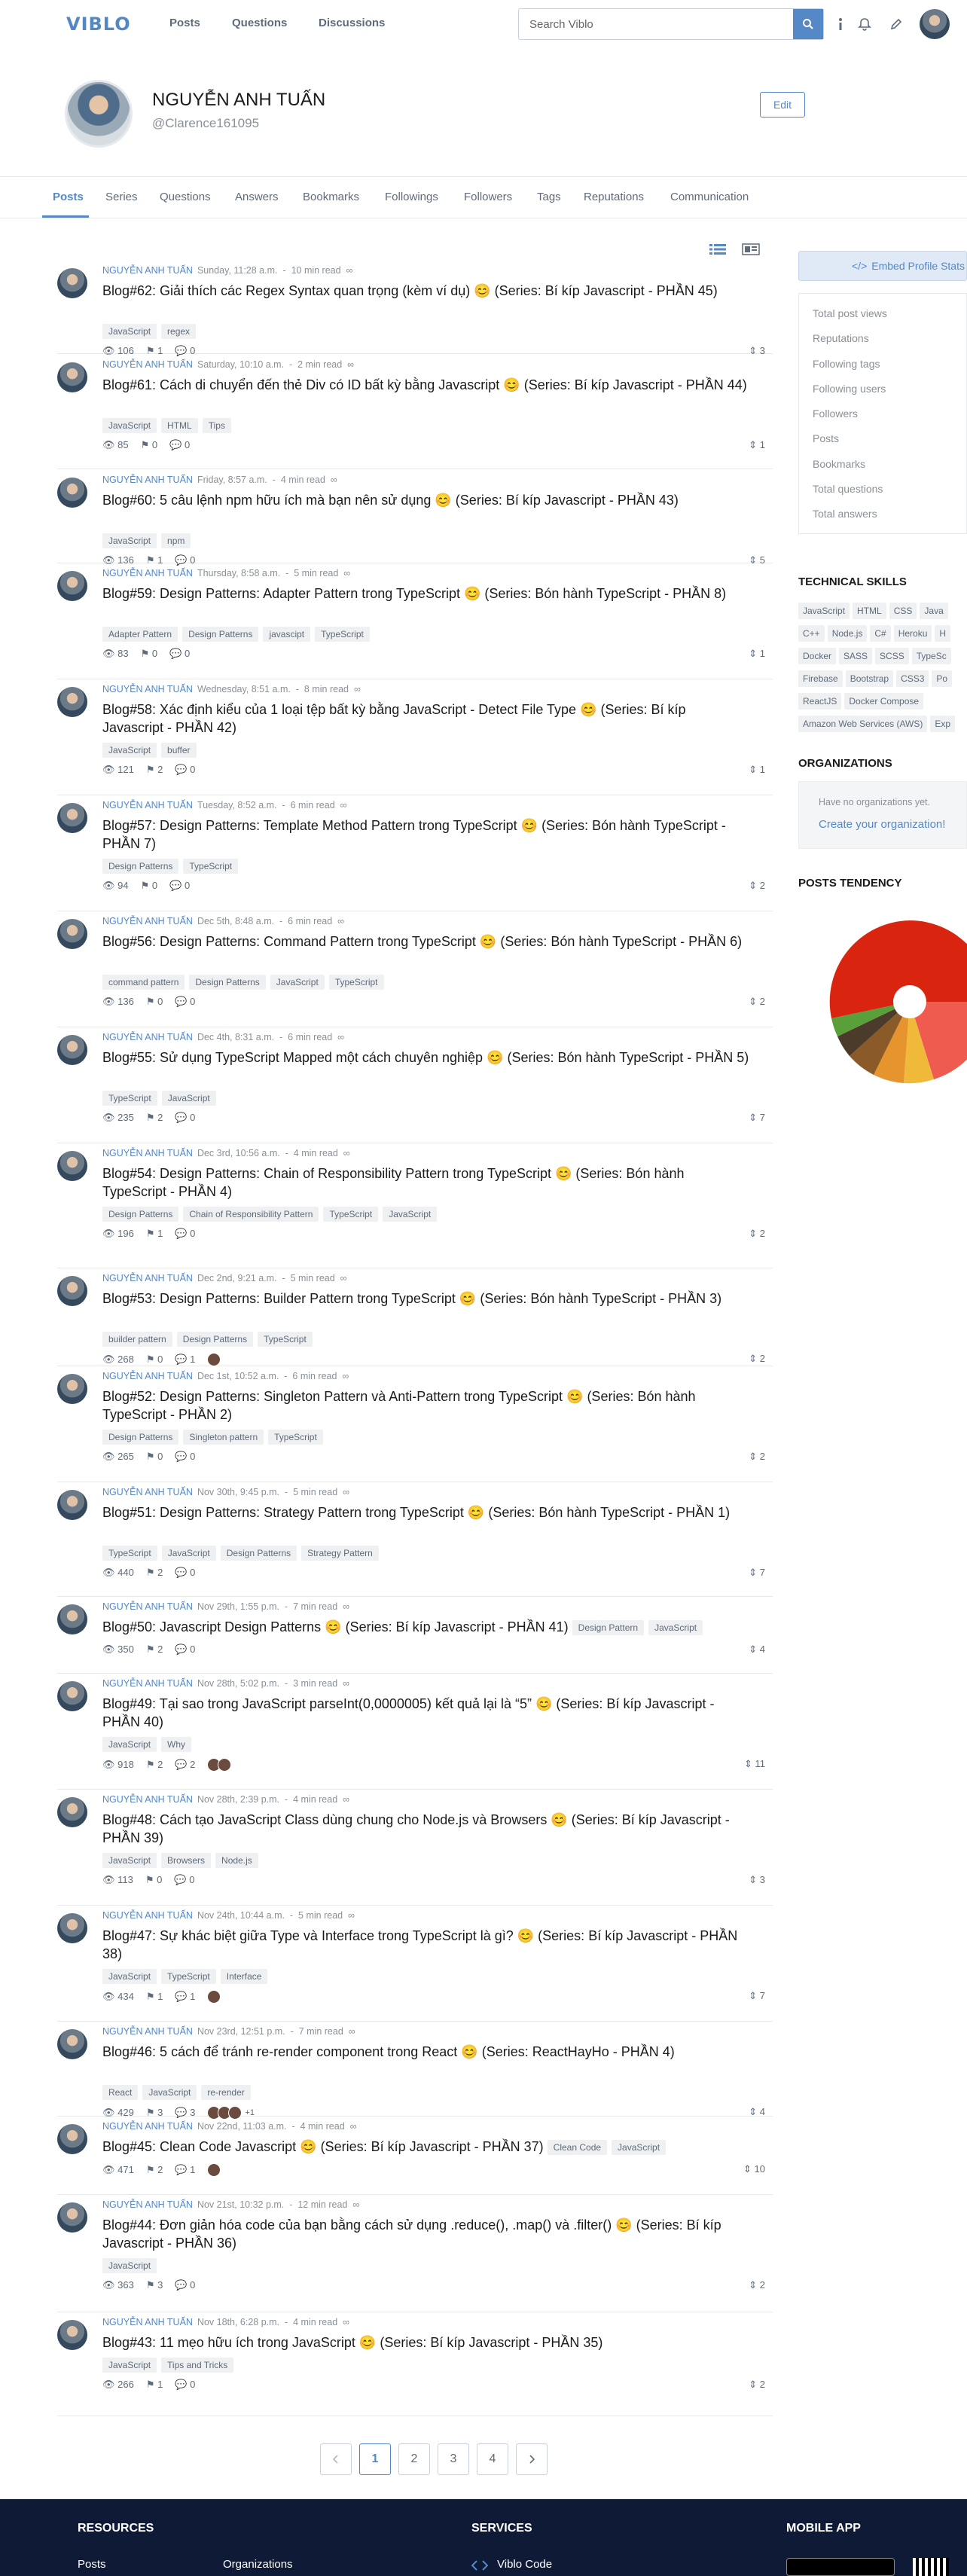 This screenshot has height=2576, width=967. What do you see at coordinates (176, 541) in the screenshot?
I see `post-tag: npm` at bounding box center [176, 541].